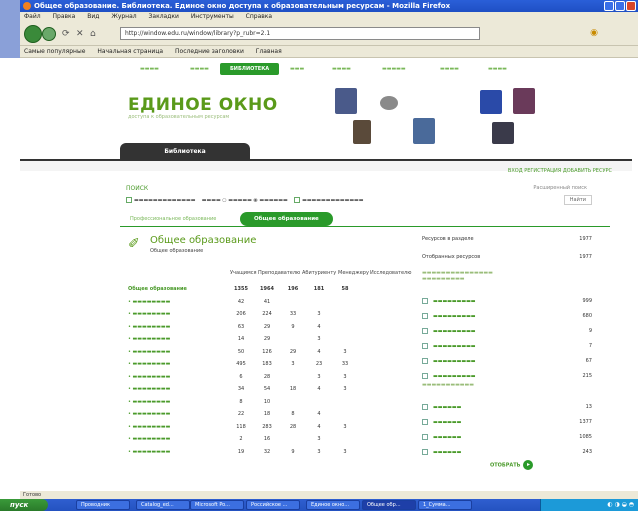 This screenshot has height=511, width=638. What do you see at coordinates (286, 219) in the screenshot?
I see `tab-general: Общее образование` at bounding box center [286, 219].